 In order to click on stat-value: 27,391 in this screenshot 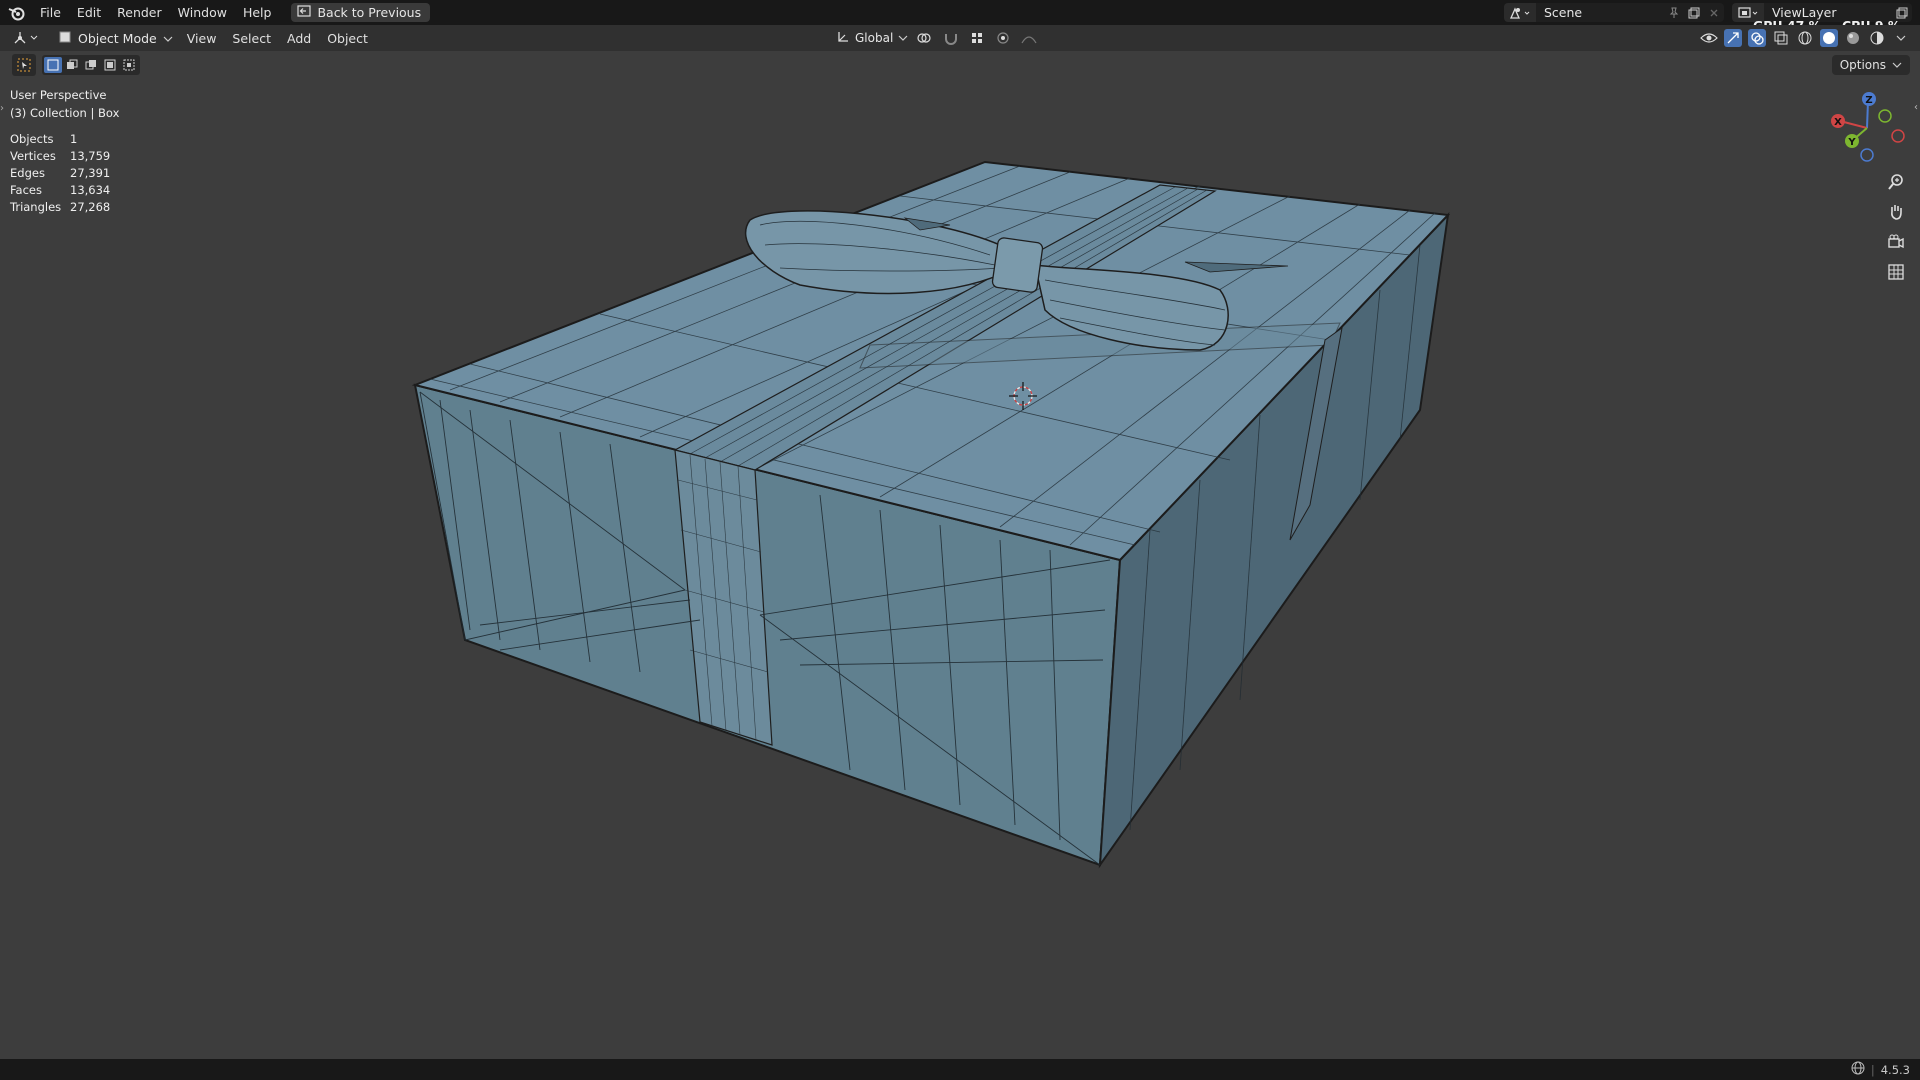, I will do `click(90, 173)`.